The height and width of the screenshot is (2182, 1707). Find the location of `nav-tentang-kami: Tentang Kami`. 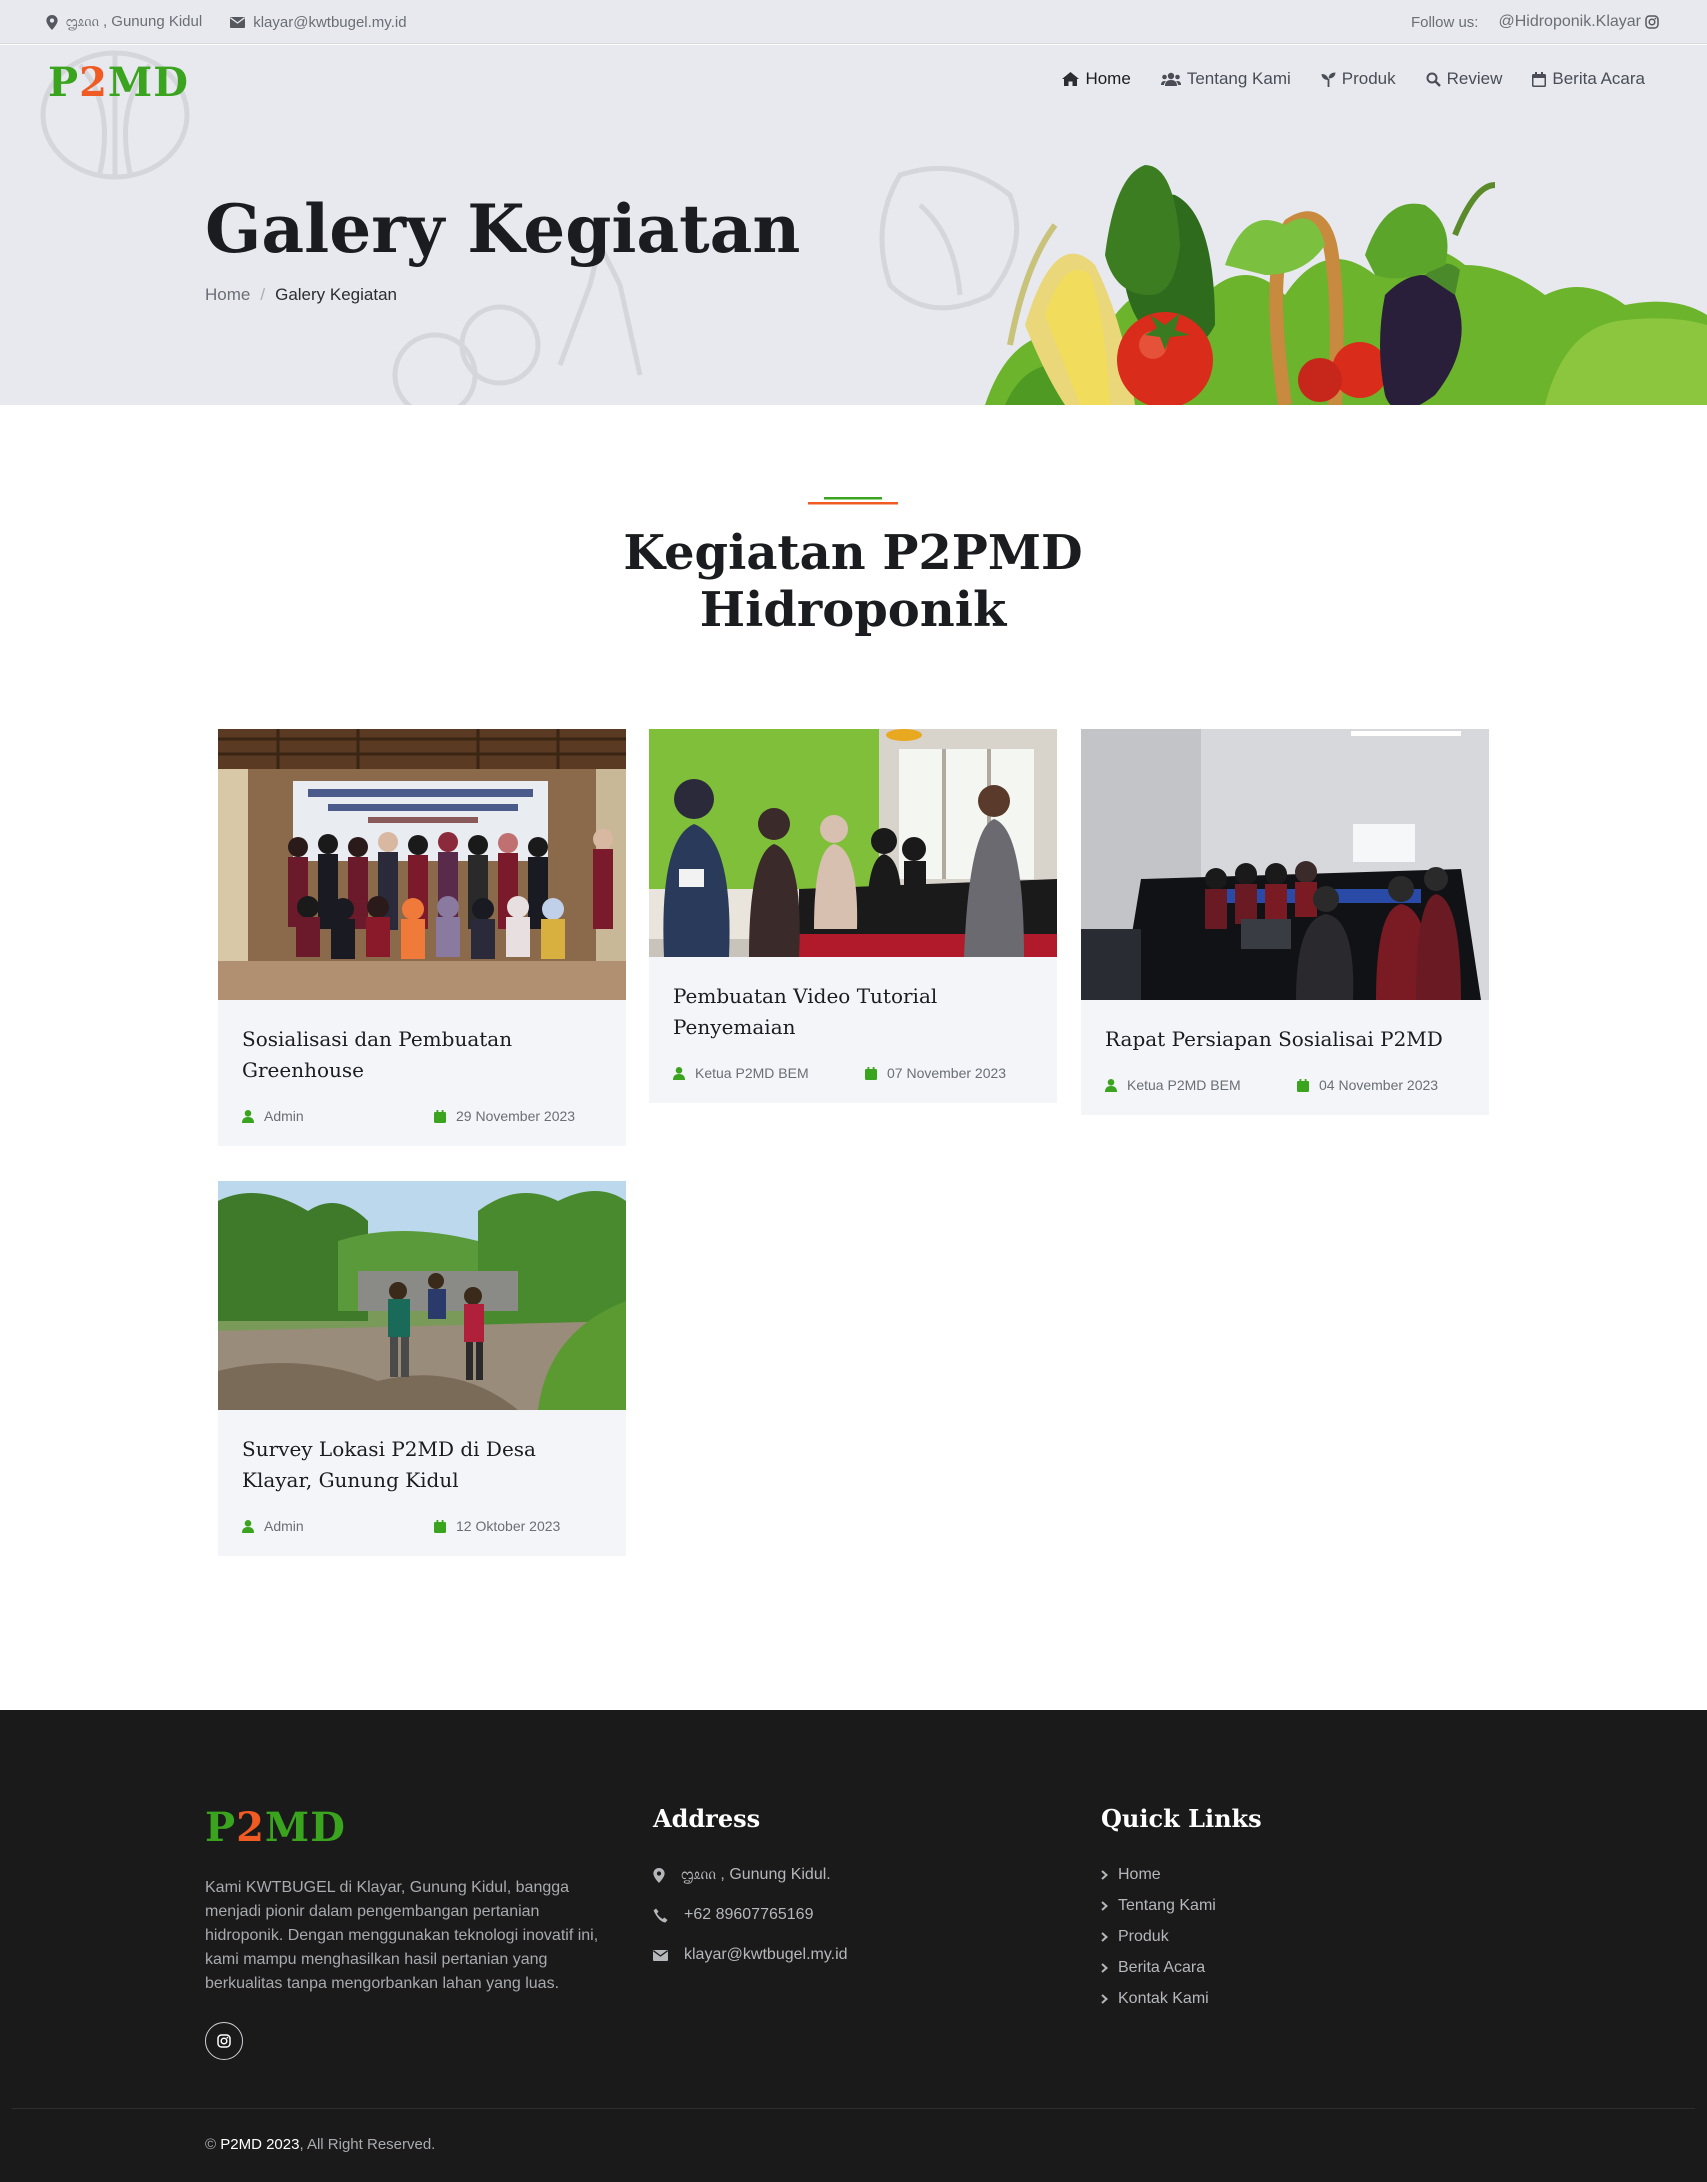

nav-tentang-kami: Tentang Kami is located at coordinates (1225, 79).